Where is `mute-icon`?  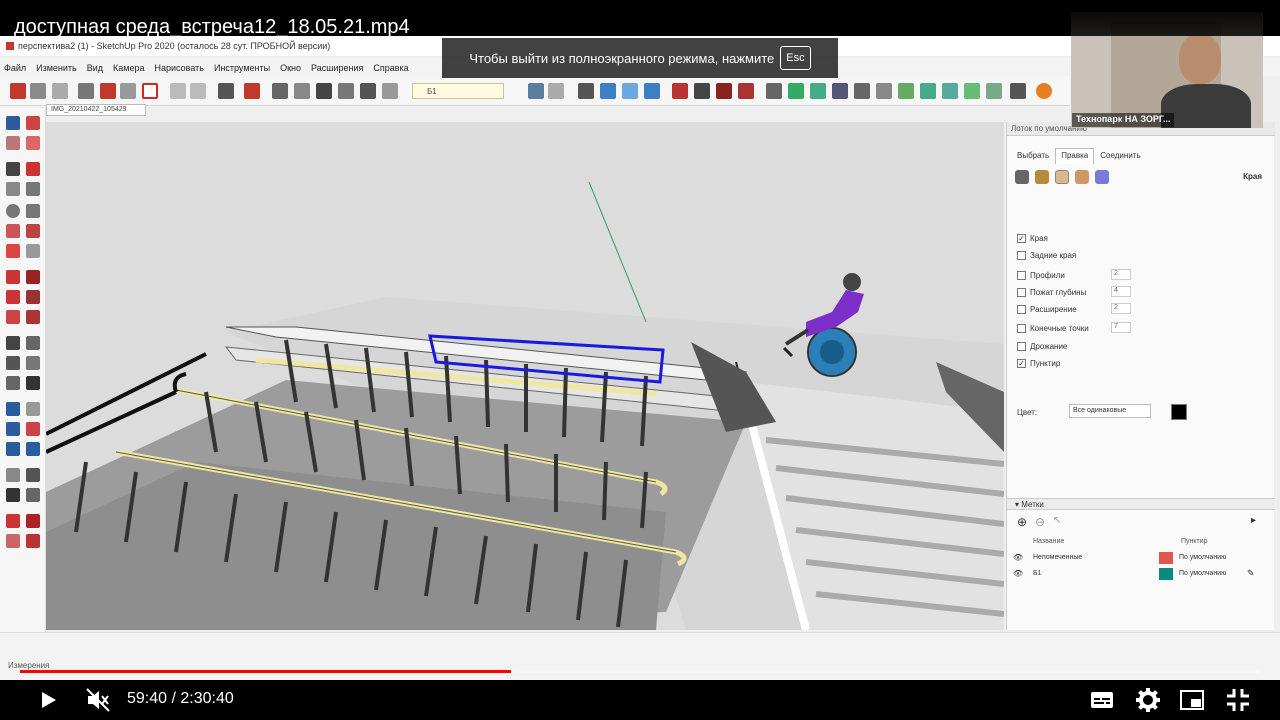 mute-icon is located at coordinates (98, 700).